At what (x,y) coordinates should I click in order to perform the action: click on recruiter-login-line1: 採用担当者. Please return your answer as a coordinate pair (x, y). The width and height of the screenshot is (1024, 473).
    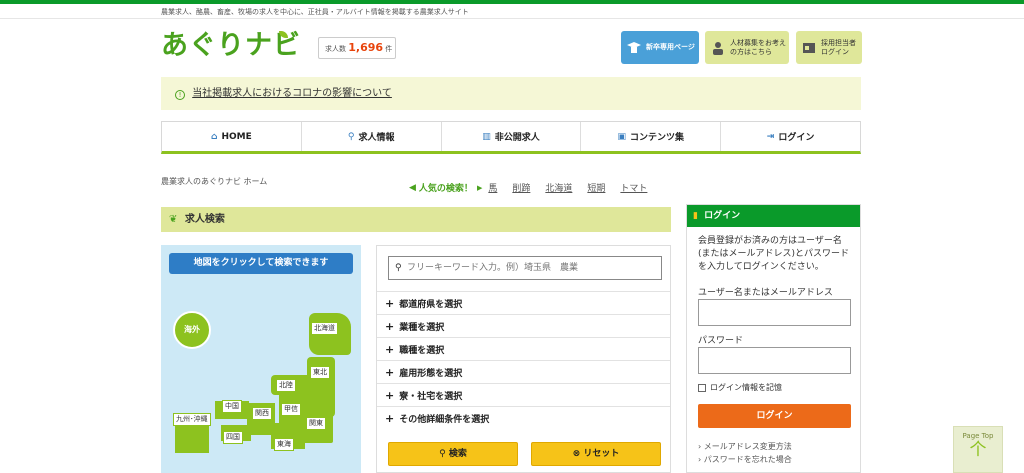
    Looking at the image, I should click on (838, 42).